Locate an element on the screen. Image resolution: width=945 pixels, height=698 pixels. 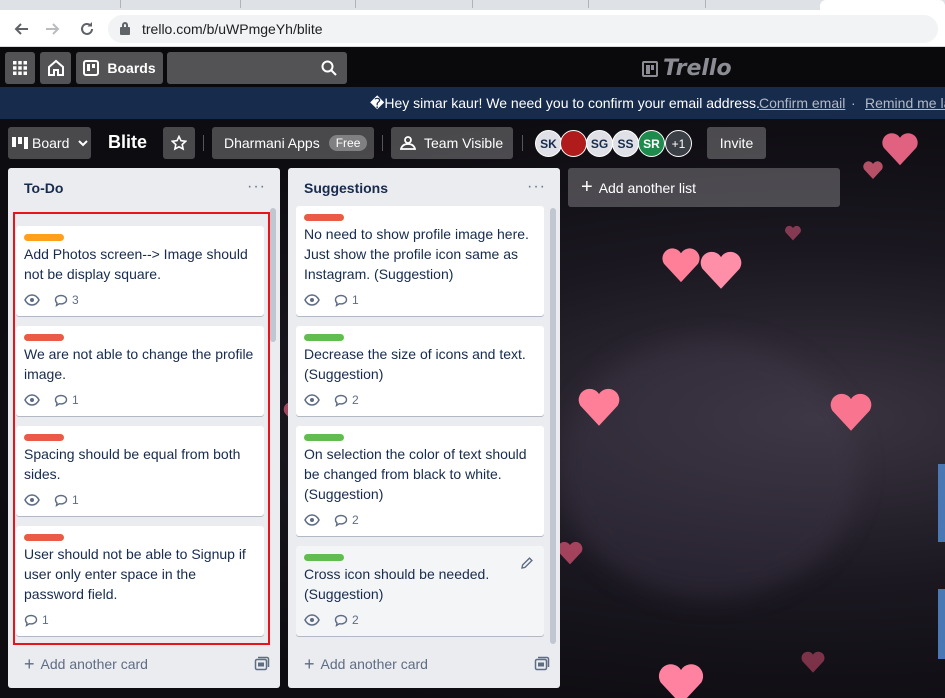
visibility-label: Team Visible is located at coordinates (464, 143).